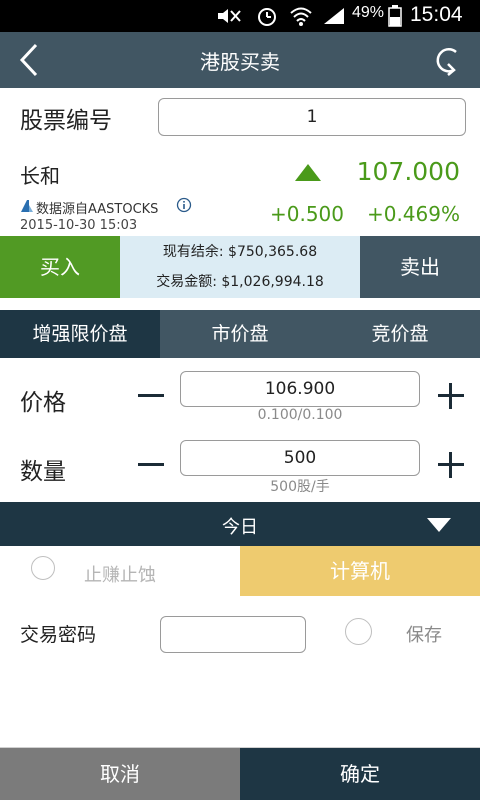 The image size is (480, 800). I want to click on tab-market: 市价盘, so click(240, 334).